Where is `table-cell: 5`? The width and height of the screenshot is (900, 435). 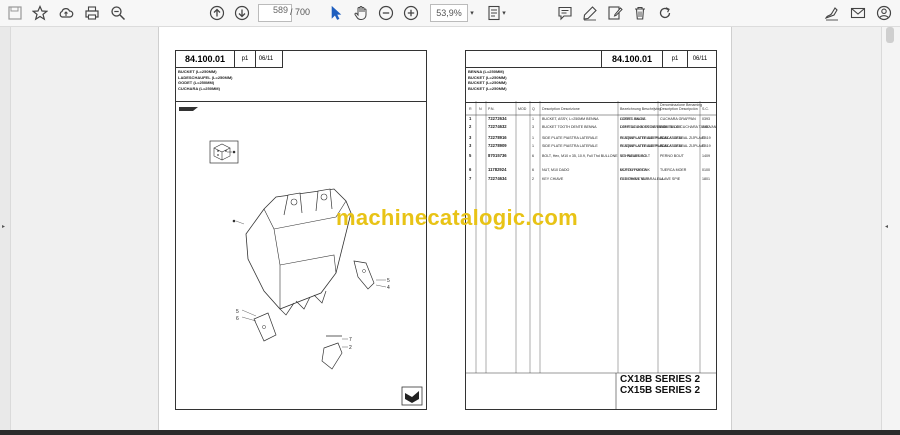 table-cell: 5 is located at coordinates (470, 155).